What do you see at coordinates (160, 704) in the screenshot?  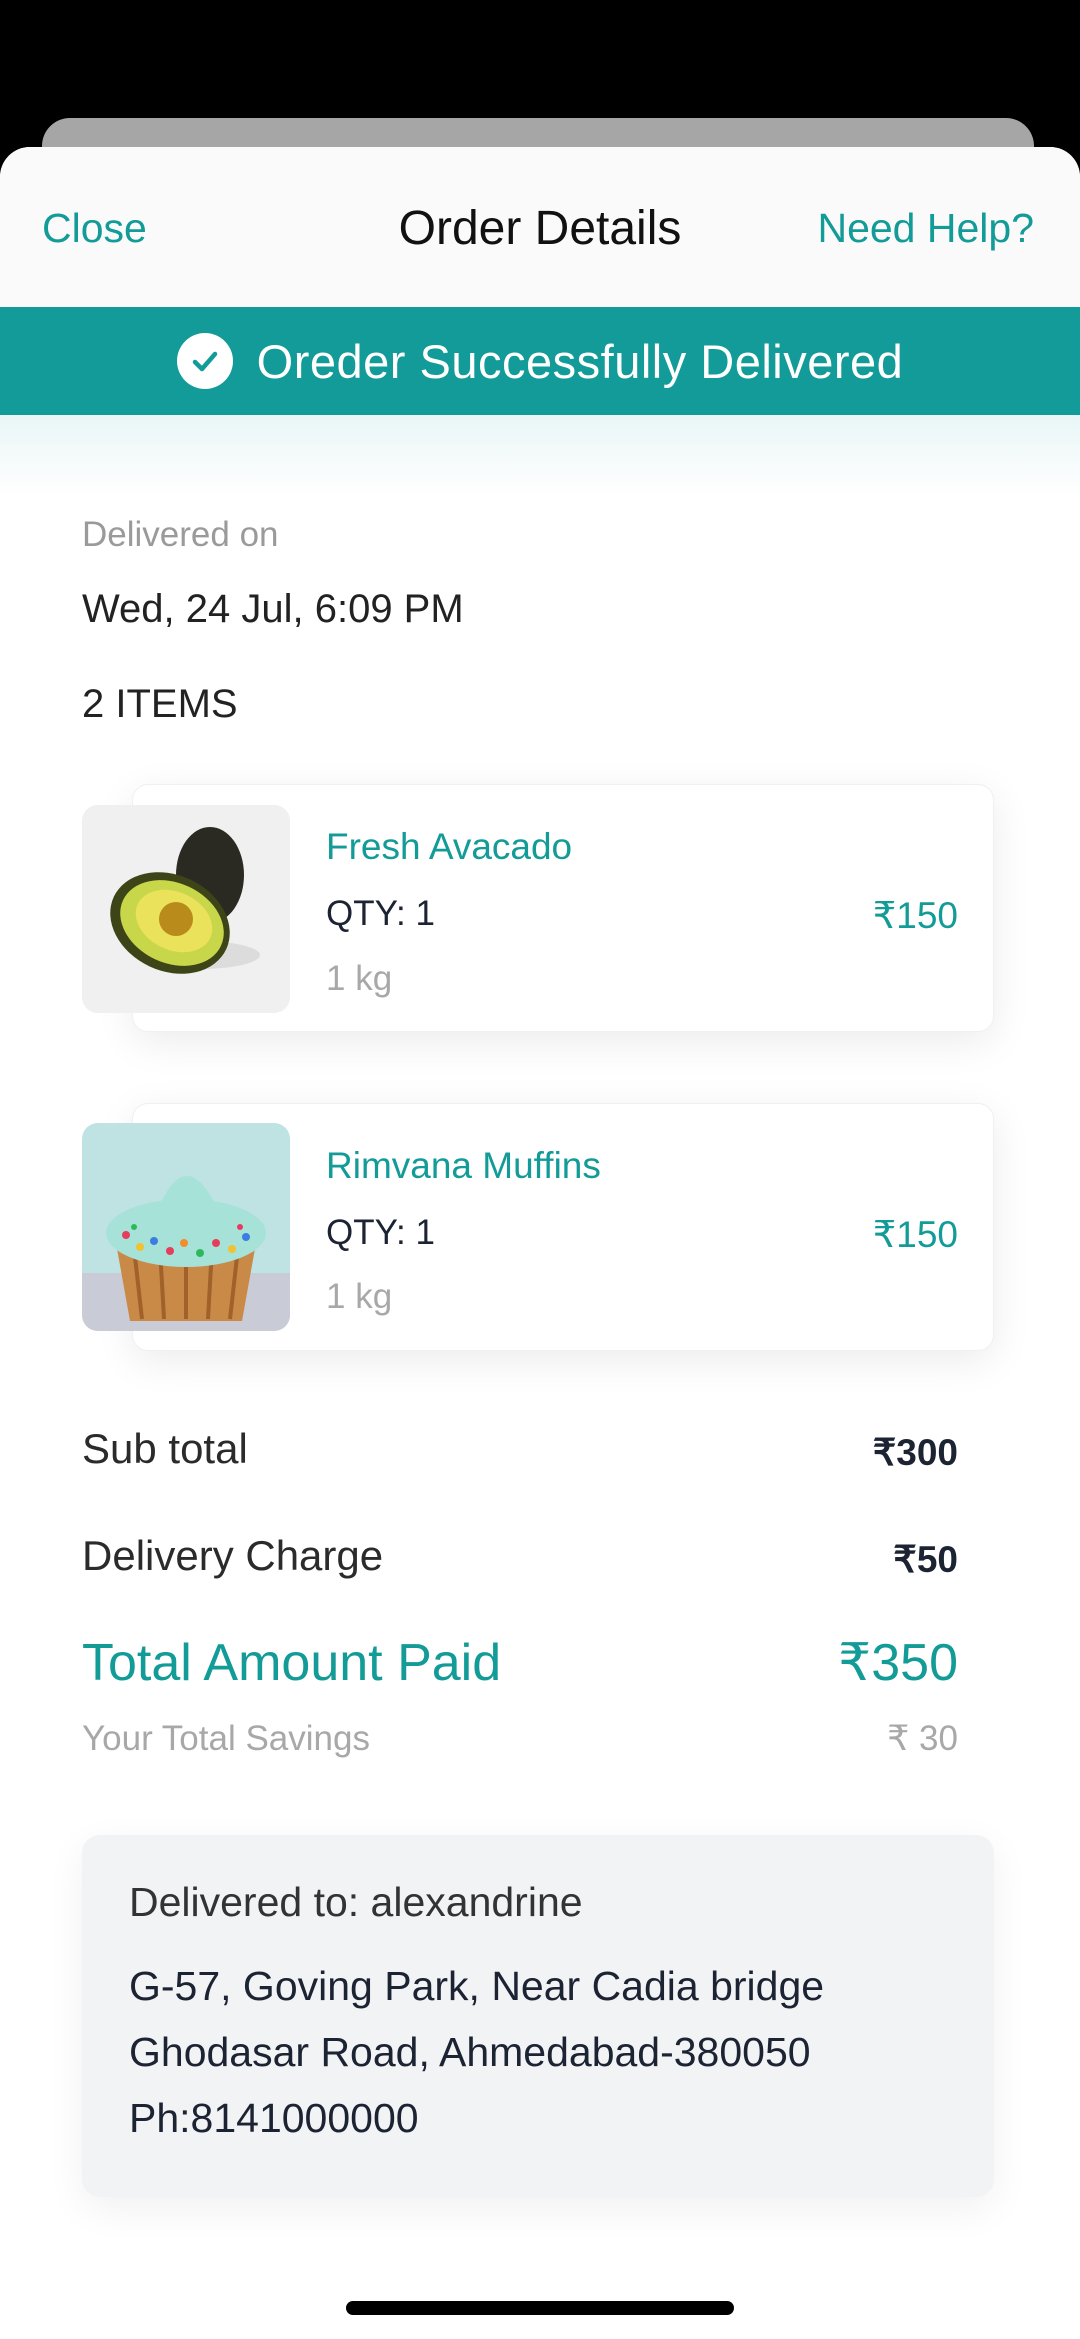 I see `items-count: 2 ITEMS` at bounding box center [160, 704].